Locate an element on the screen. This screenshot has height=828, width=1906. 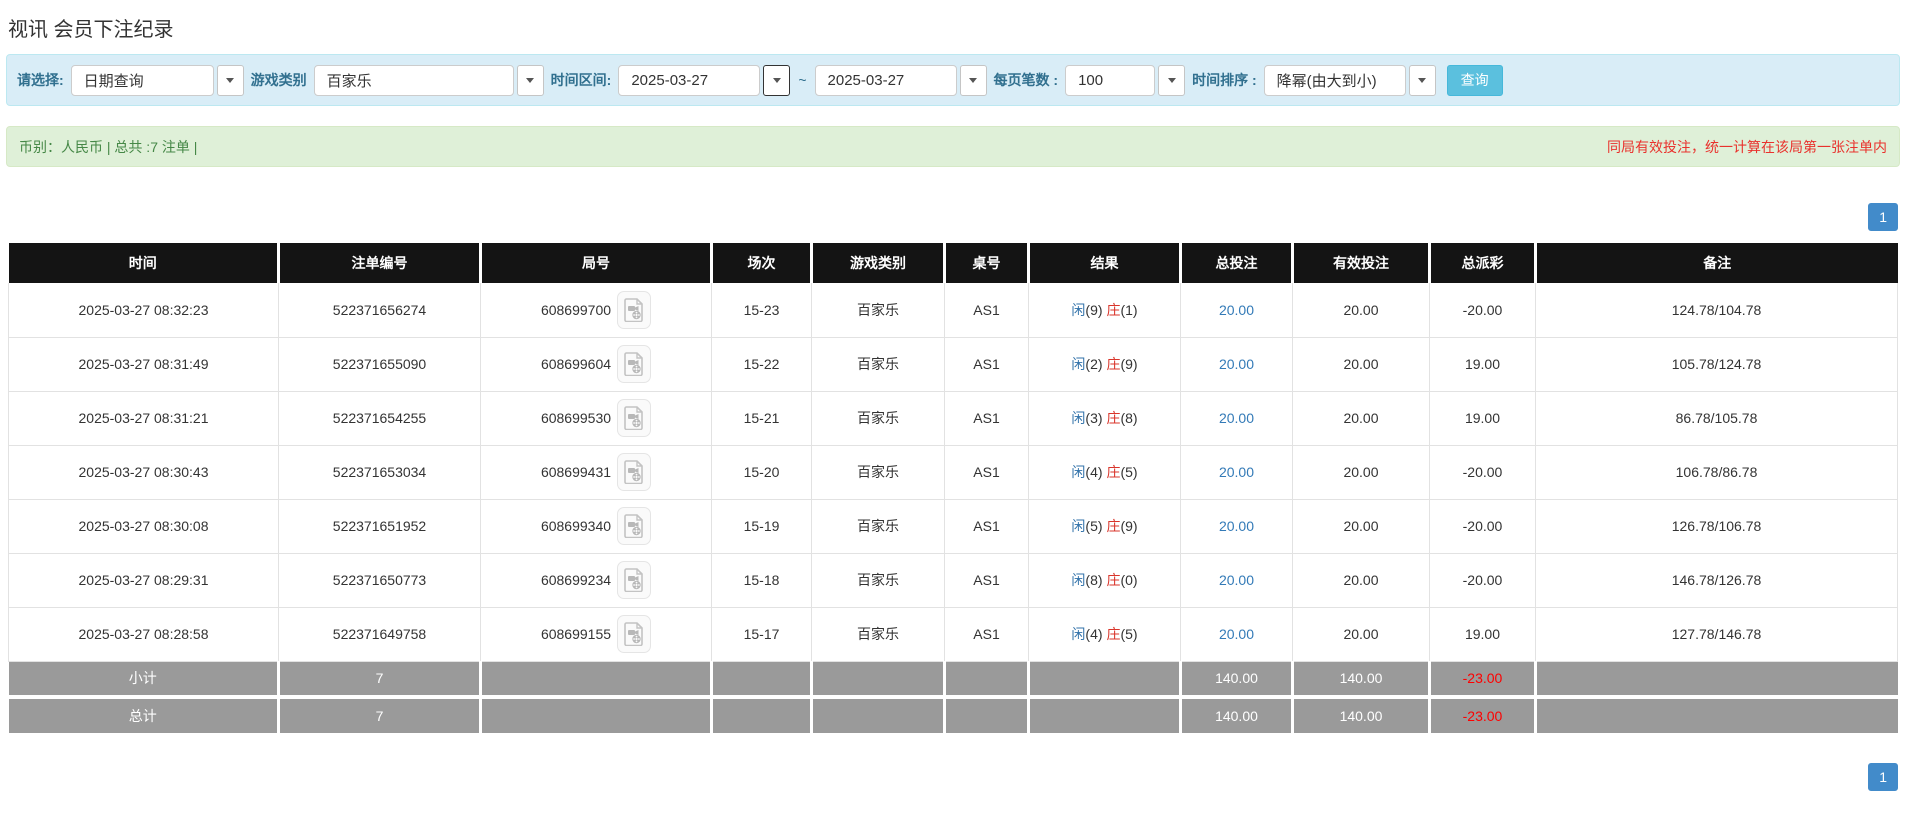
date-to-select: 2025-03-27 is located at coordinates (900, 80).